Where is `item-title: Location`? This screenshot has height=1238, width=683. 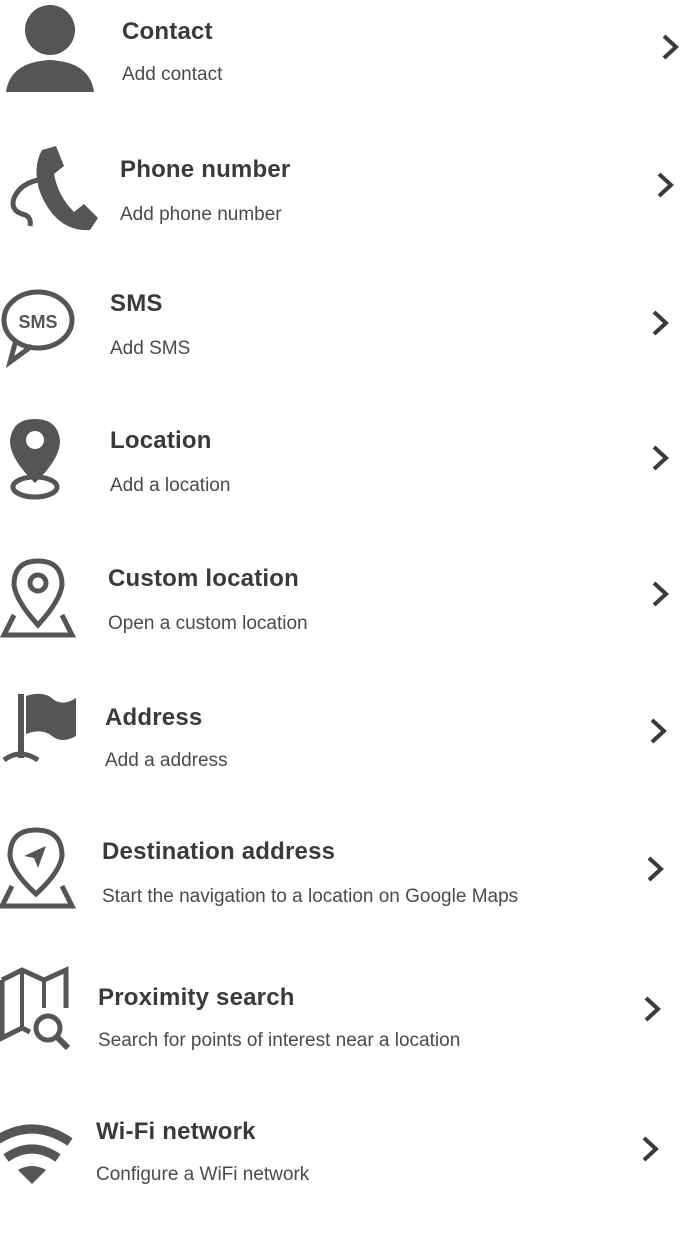
item-title: Location is located at coordinates (161, 440).